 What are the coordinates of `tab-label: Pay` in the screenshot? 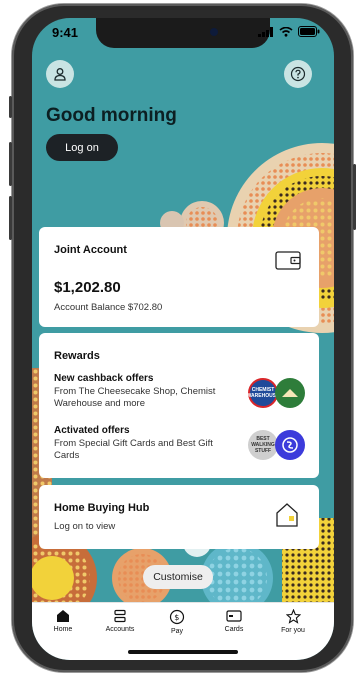 It's located at (177, 631).